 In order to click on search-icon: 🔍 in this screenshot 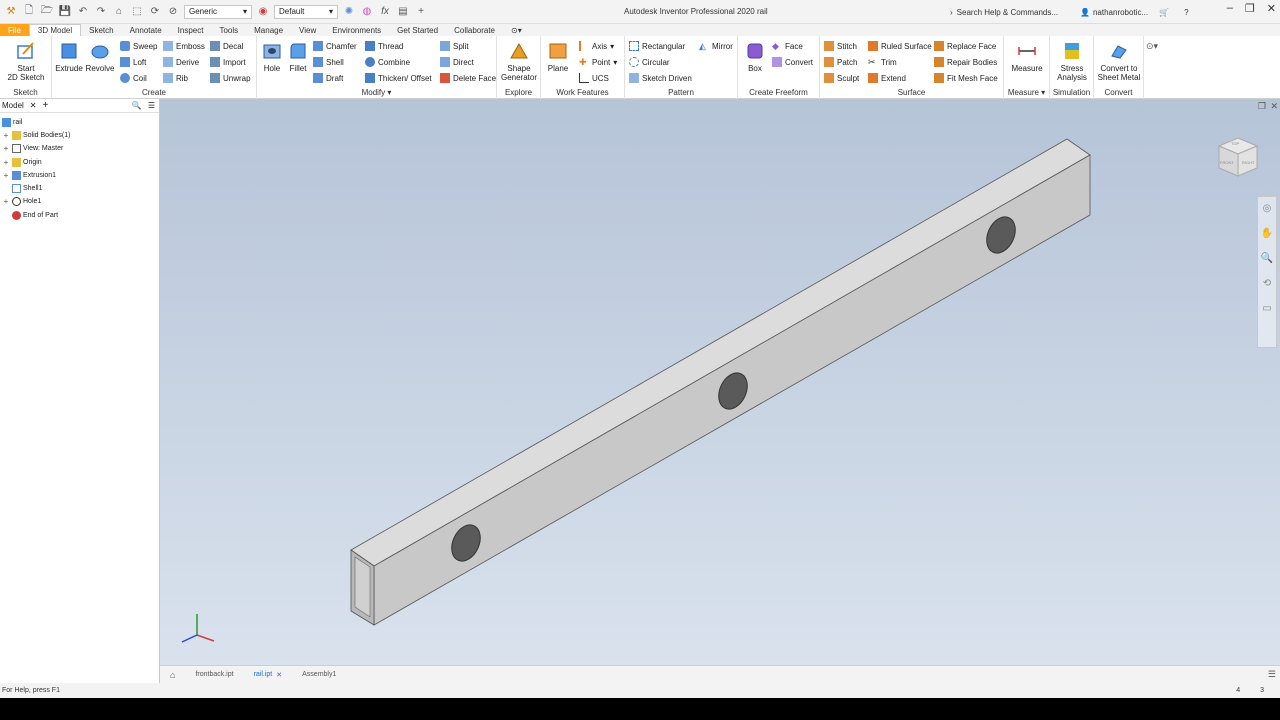, I will do `click(137, 105)`.